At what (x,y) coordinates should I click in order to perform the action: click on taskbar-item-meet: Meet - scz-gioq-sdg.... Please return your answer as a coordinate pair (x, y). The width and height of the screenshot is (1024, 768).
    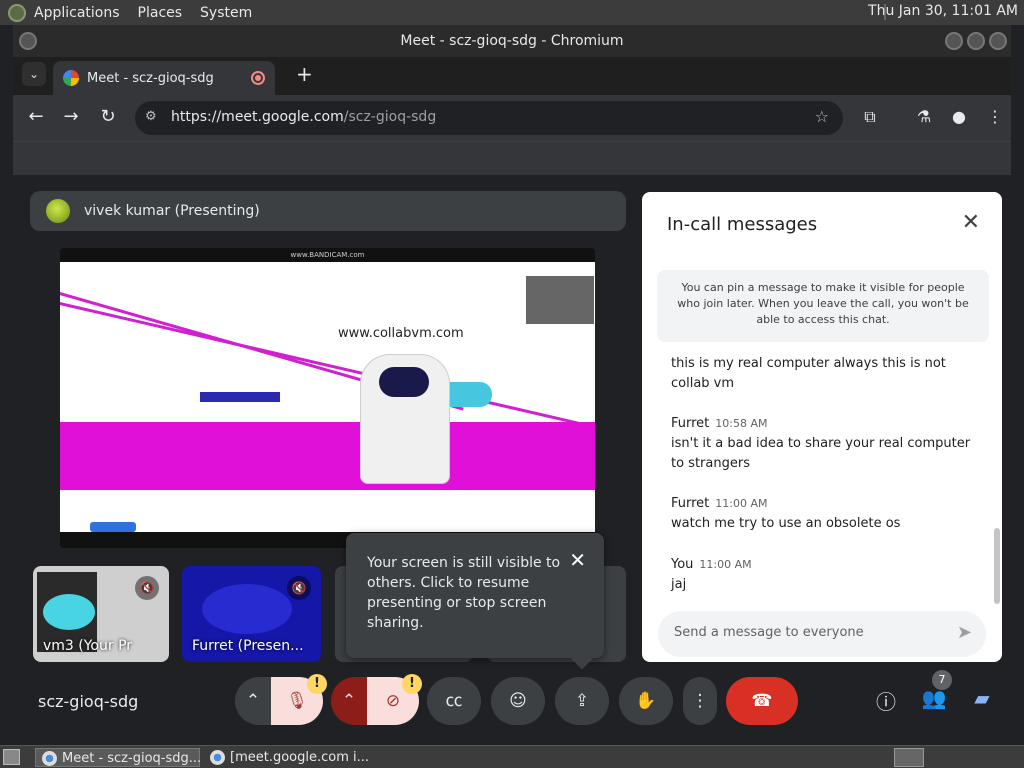
    Looking at the image, I should click on (118, 757).